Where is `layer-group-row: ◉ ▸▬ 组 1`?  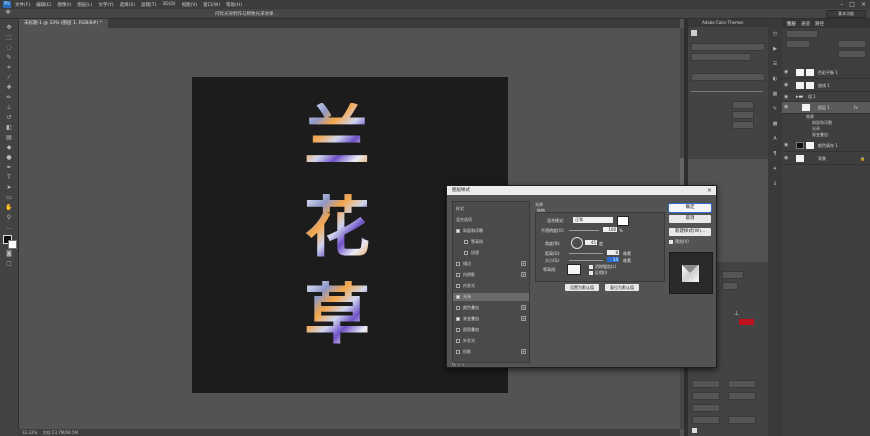
layer-group-row: ◉ ▸▬ 组 1 is located at coordinates (826, 97).